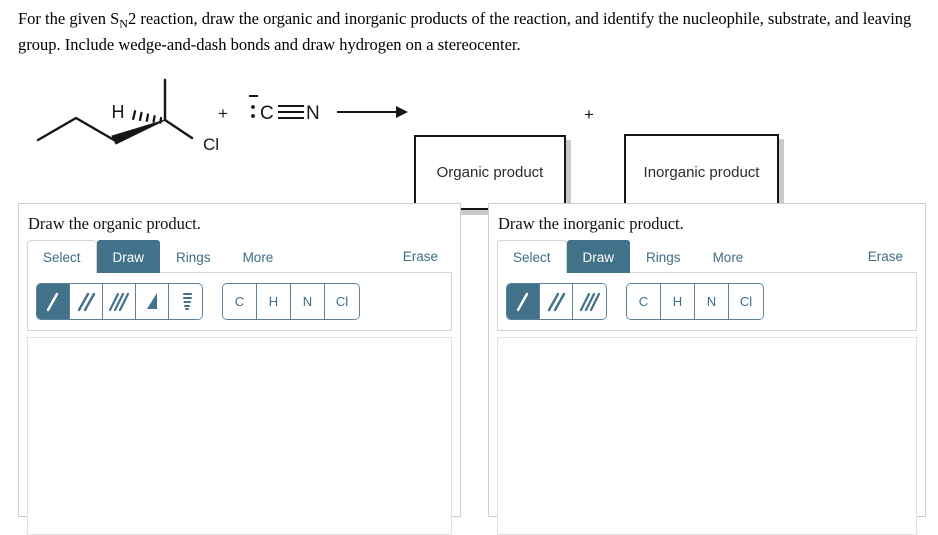  Describe the element at coordinates (185, 301) in the screenshot. I see `hash-bond-icon` at that location.